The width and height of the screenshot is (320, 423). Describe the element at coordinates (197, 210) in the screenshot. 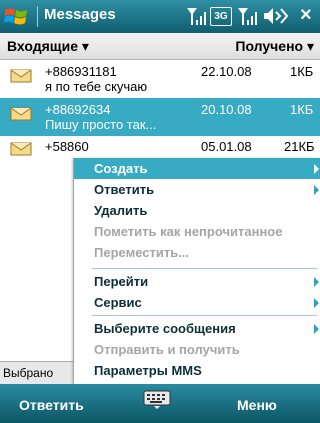

I see `menu-item-delete: Удалить` at that location.